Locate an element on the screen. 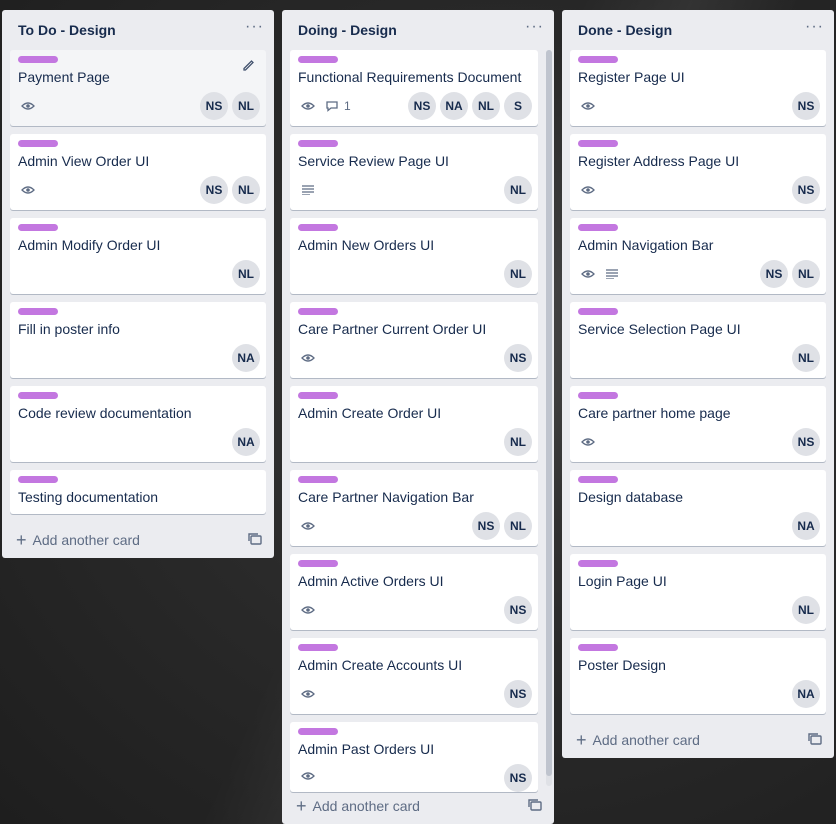 This screenshot has width=836, height=824. card: Care Partner Current Order UI NS is located at coordinates (414, 340).